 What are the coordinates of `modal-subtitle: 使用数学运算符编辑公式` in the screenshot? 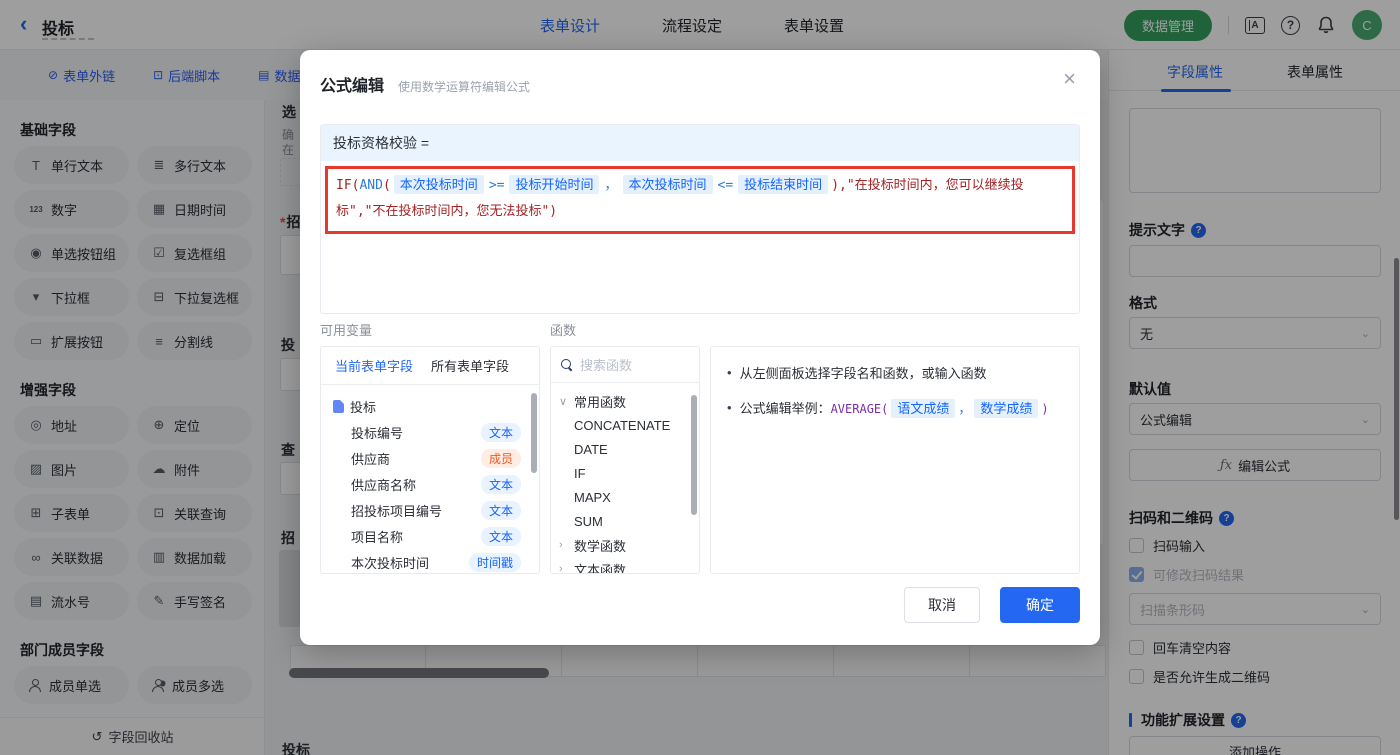 It's located at (464, 87).